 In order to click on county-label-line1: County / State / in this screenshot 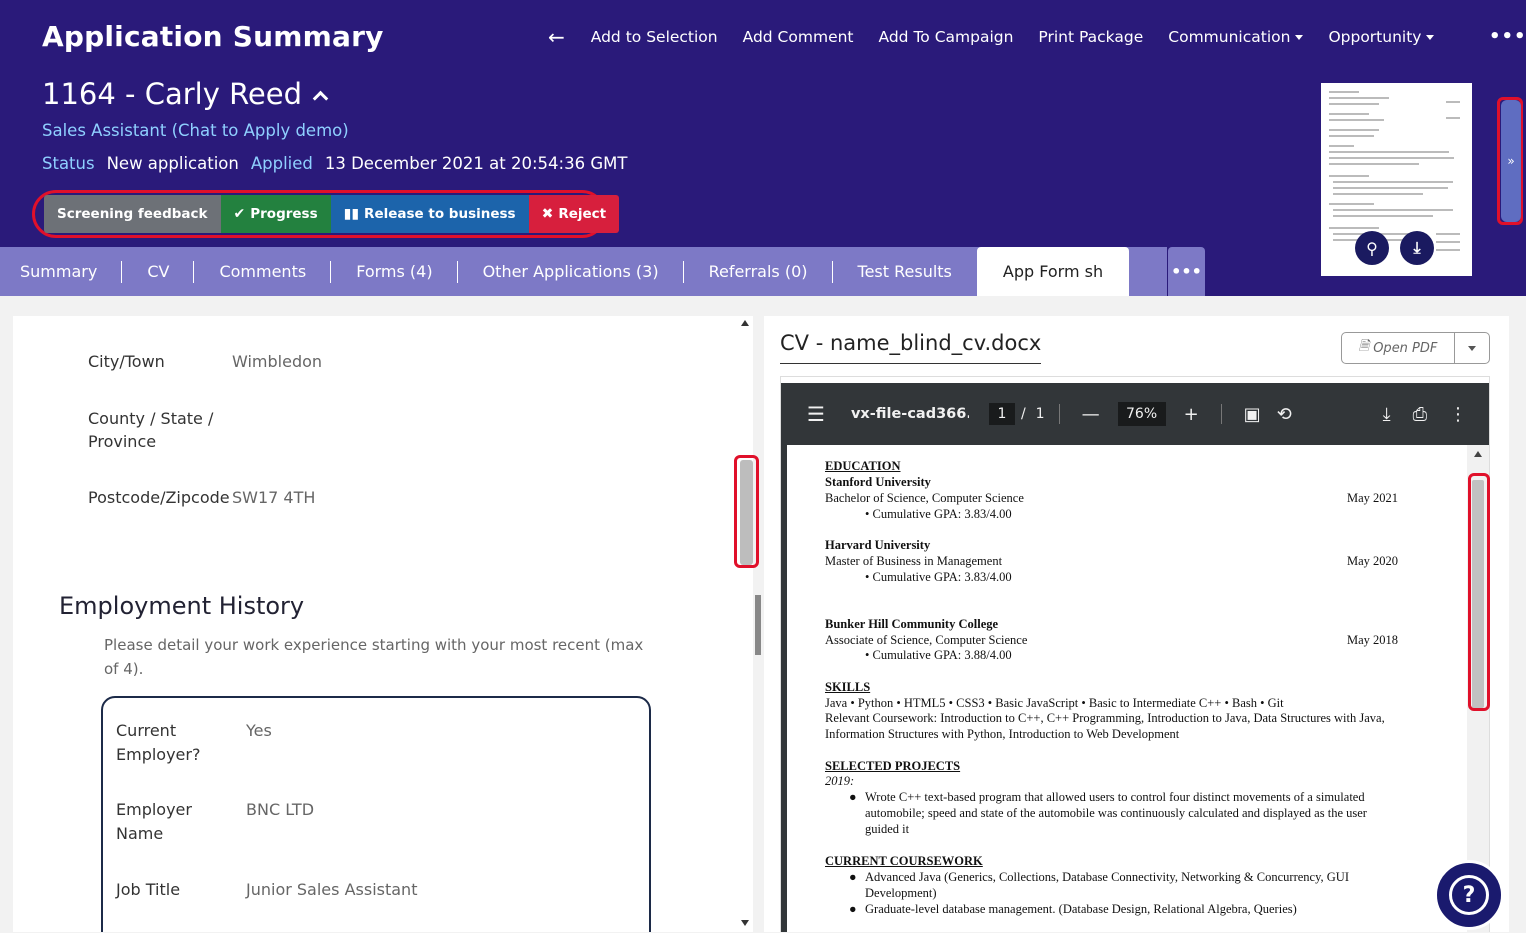, I will do `click(151, 418)`.